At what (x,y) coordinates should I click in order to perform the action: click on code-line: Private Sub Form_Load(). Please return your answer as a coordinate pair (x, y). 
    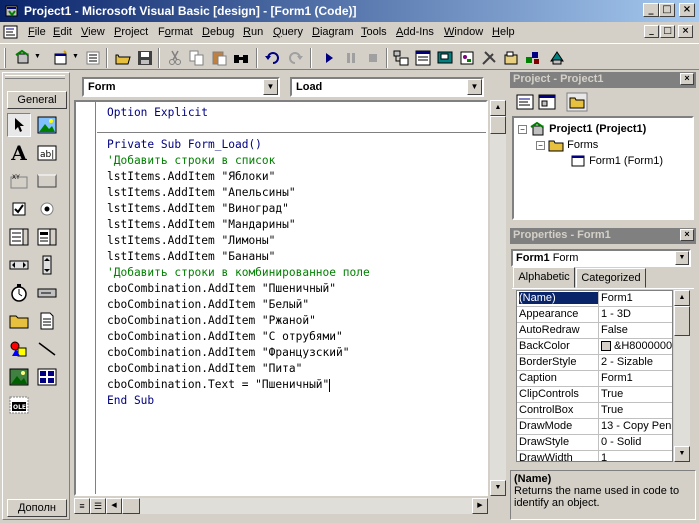
    Looking at the image, I should click on (238, 145).